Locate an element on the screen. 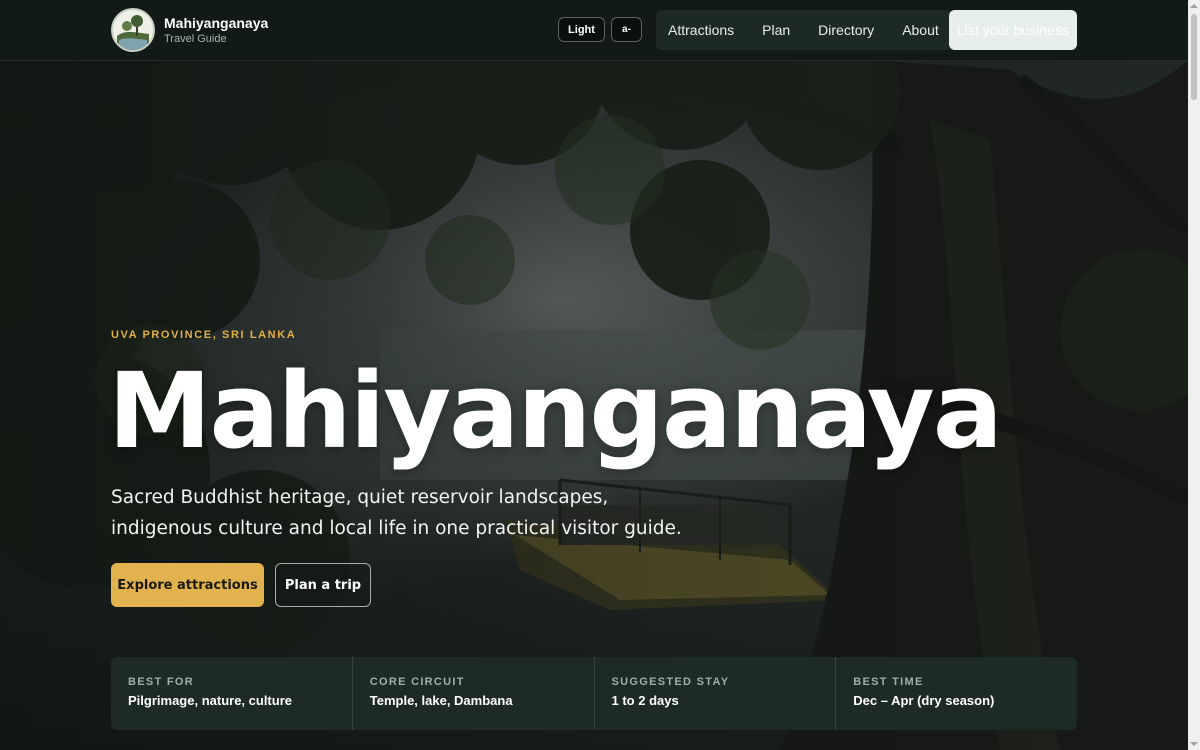 The height and width of the screenshot is (750, 1200). hero-eyebrow: UVA PROVINCE, SRI LANKA is located at coordinates (204, 335).